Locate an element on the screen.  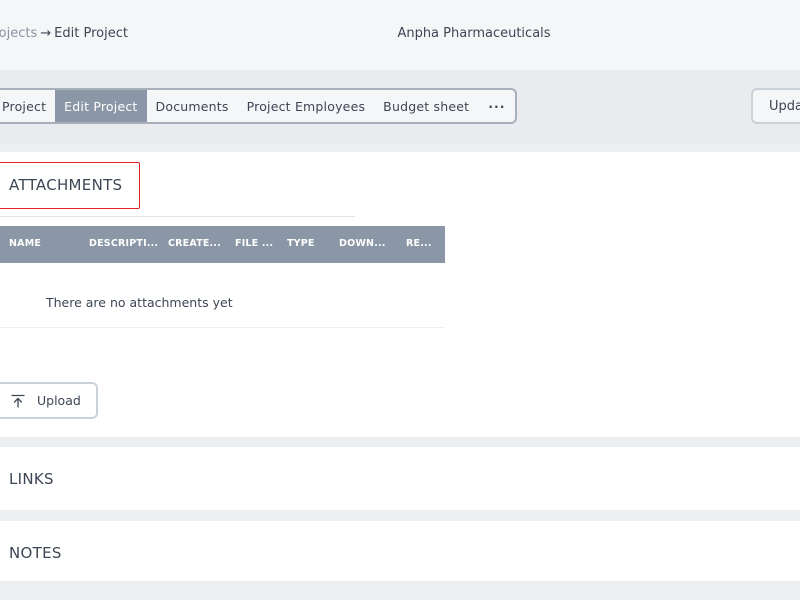
table-row-divider is located at coordinates (222, 327).